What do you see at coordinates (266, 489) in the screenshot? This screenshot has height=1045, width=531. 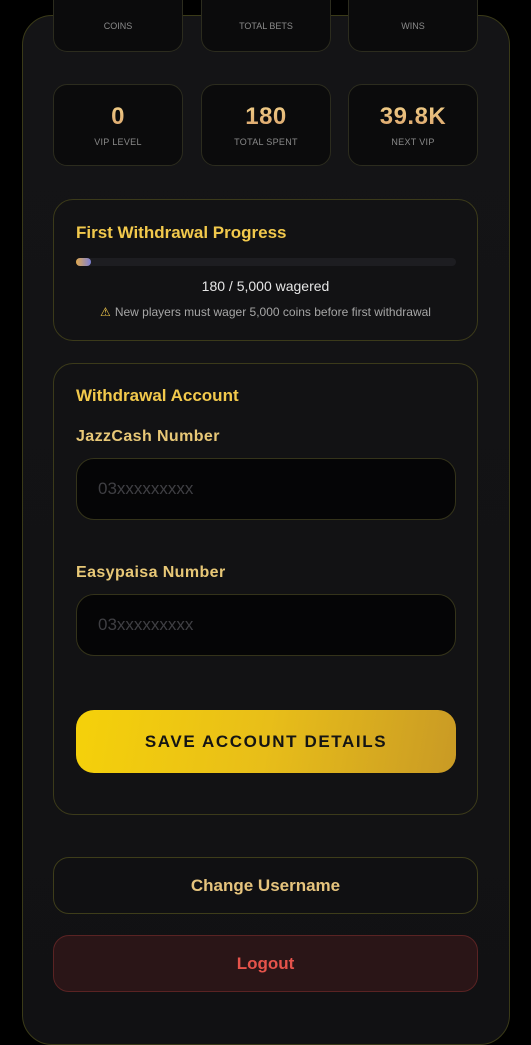 I see `jazzcash-input` at bounding box center [266, 489].